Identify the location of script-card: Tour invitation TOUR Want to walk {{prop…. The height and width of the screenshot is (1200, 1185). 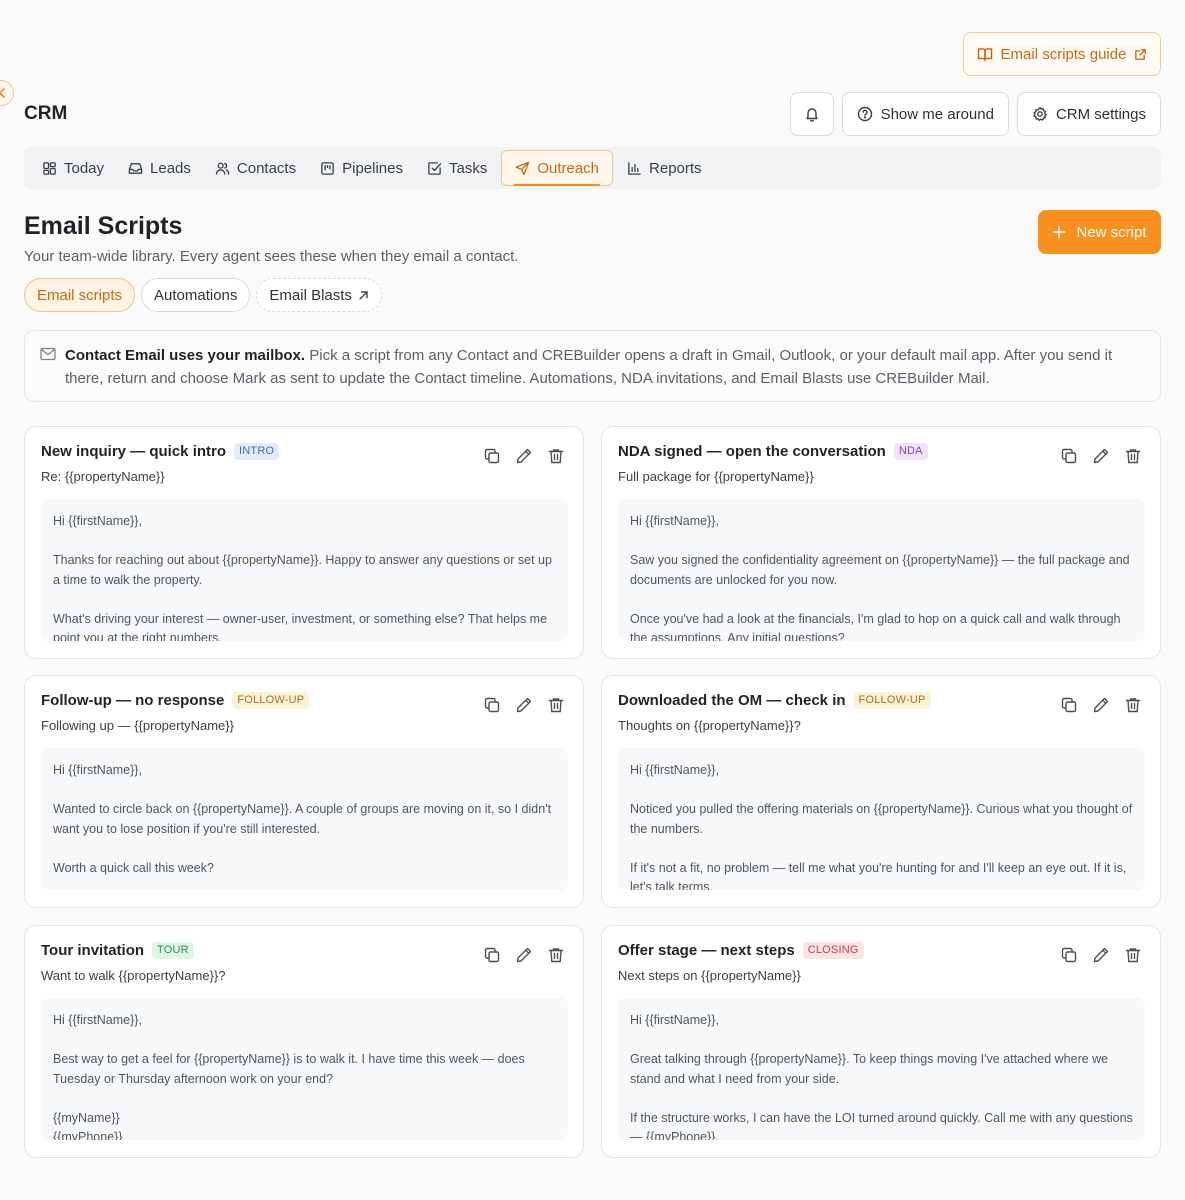
(304, 1041).